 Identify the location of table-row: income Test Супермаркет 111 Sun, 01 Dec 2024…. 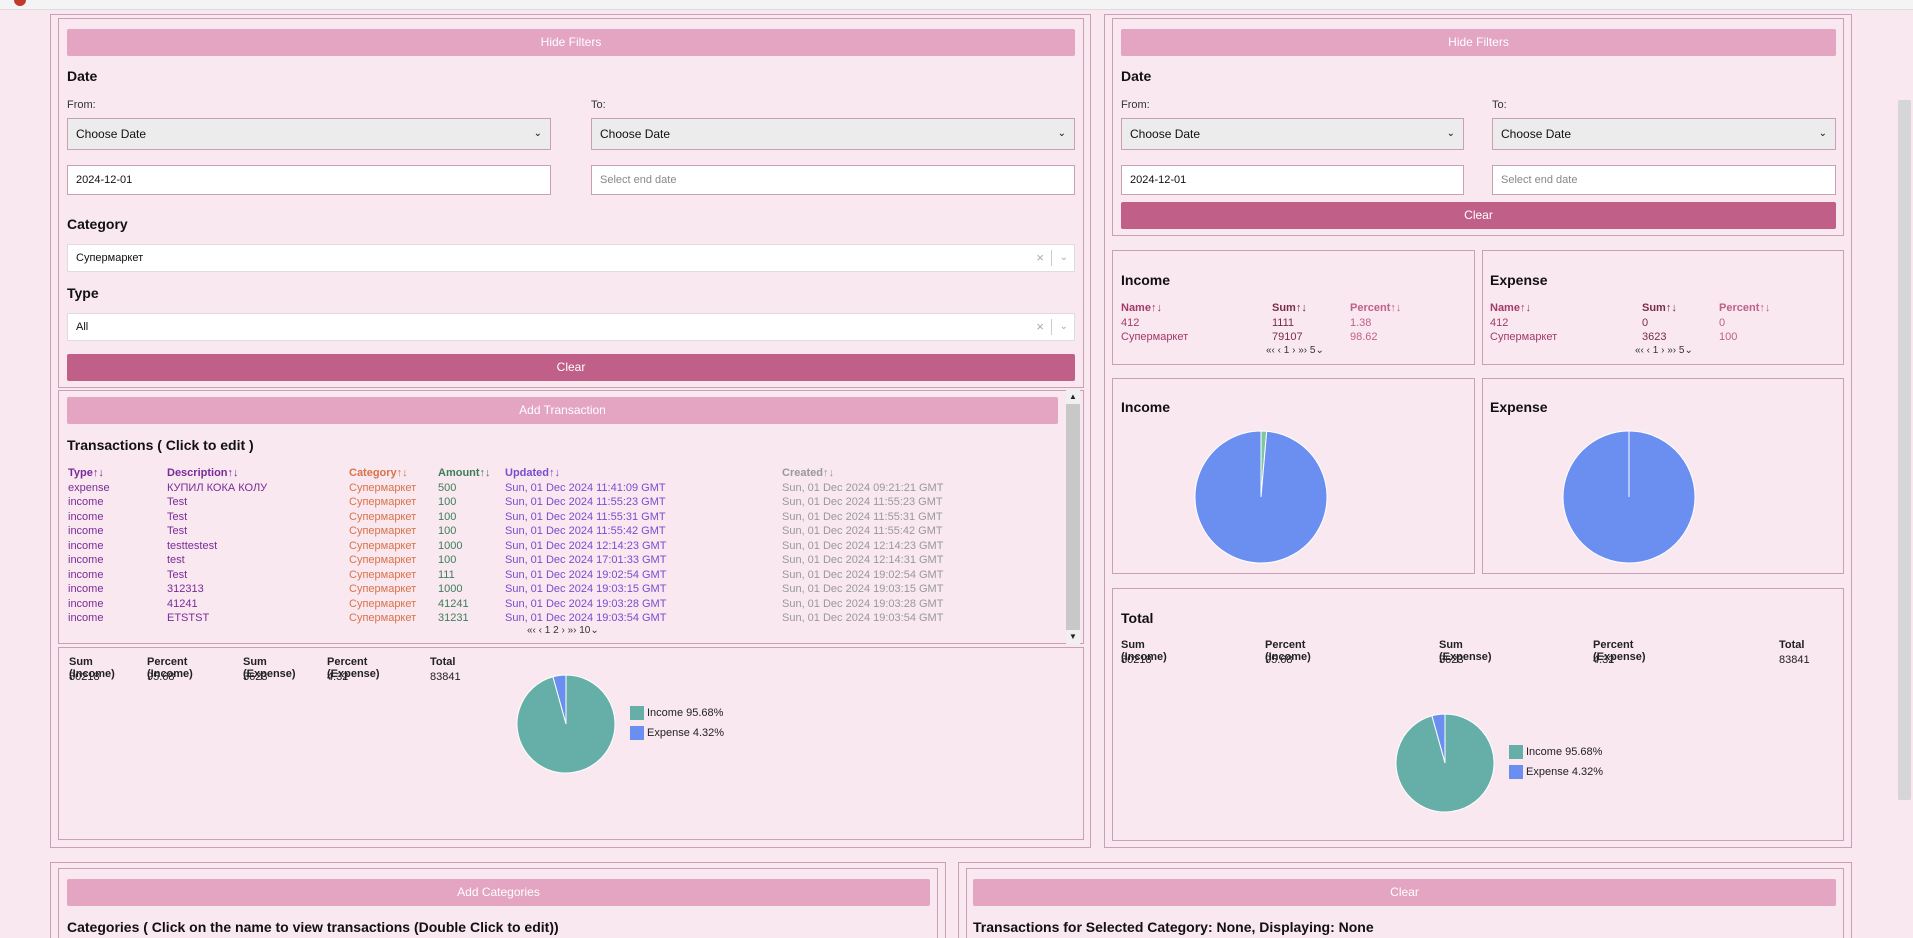
(505, 575).